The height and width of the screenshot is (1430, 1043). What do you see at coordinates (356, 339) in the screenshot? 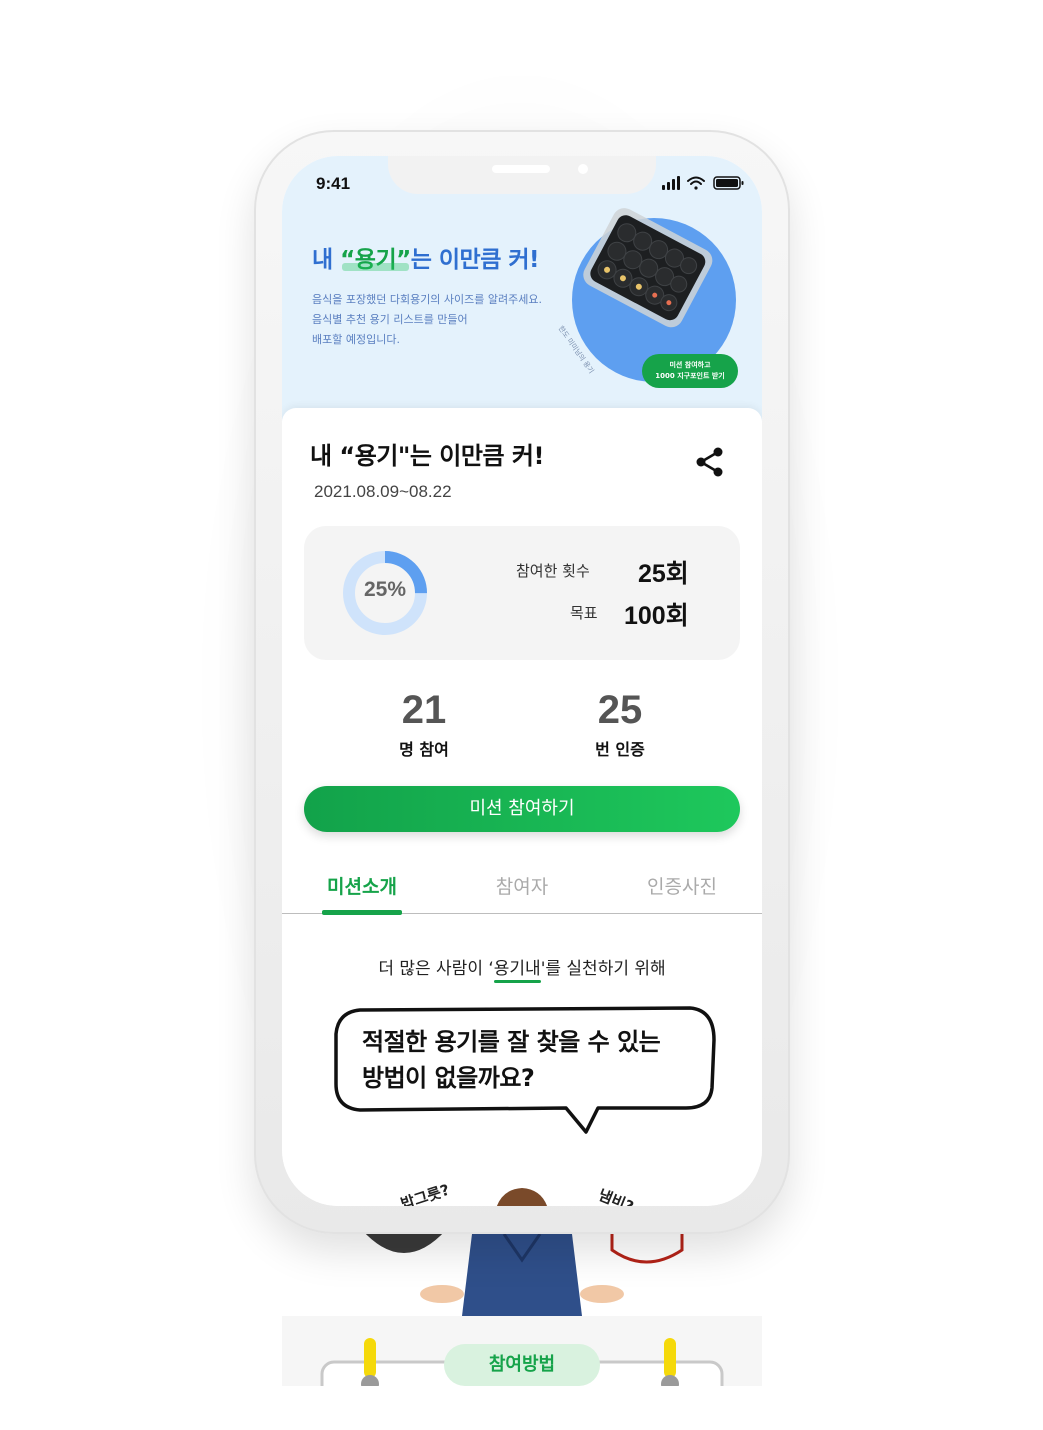
I see `banner-description-line: 배포할 예정입니다.` at bounding box center [356, 339].